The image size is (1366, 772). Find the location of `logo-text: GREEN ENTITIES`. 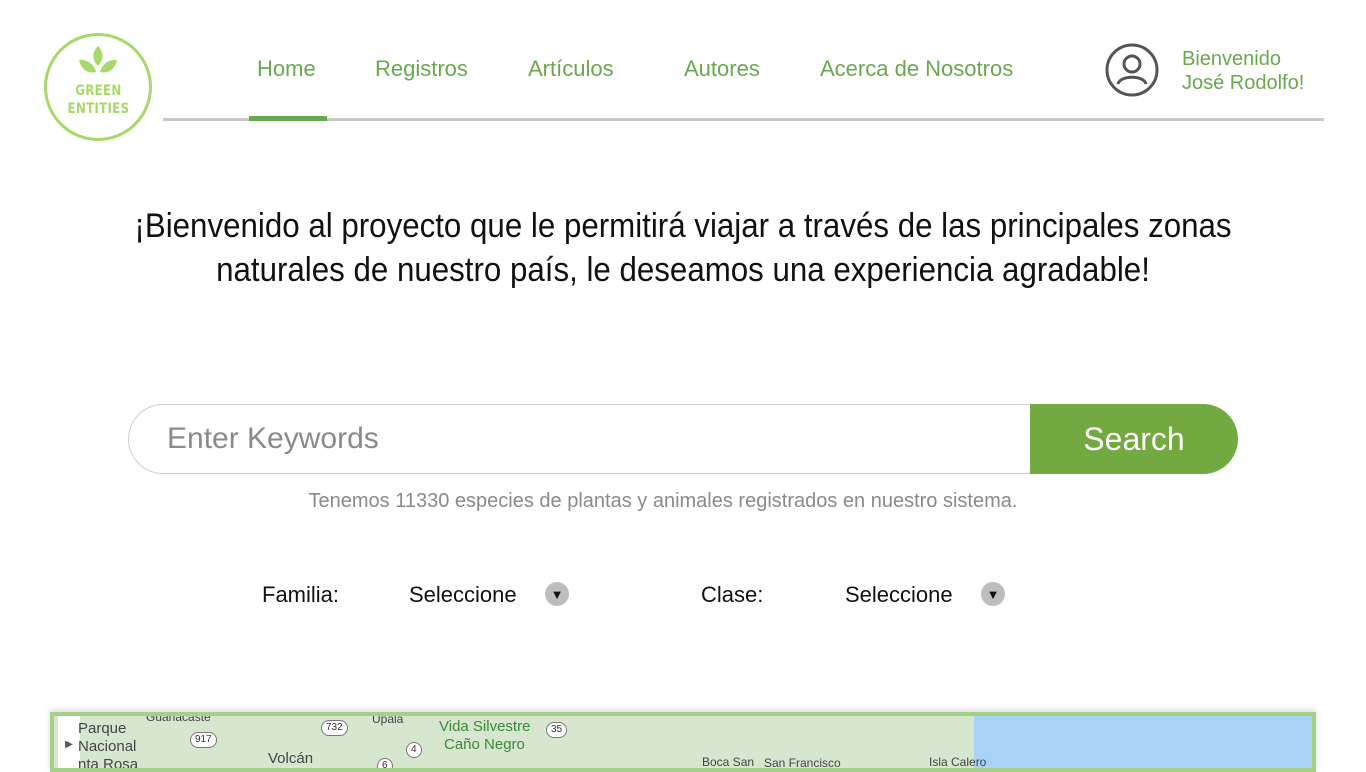

logo-text: GREEN ENTITIES is located at coordinates (98, 100).